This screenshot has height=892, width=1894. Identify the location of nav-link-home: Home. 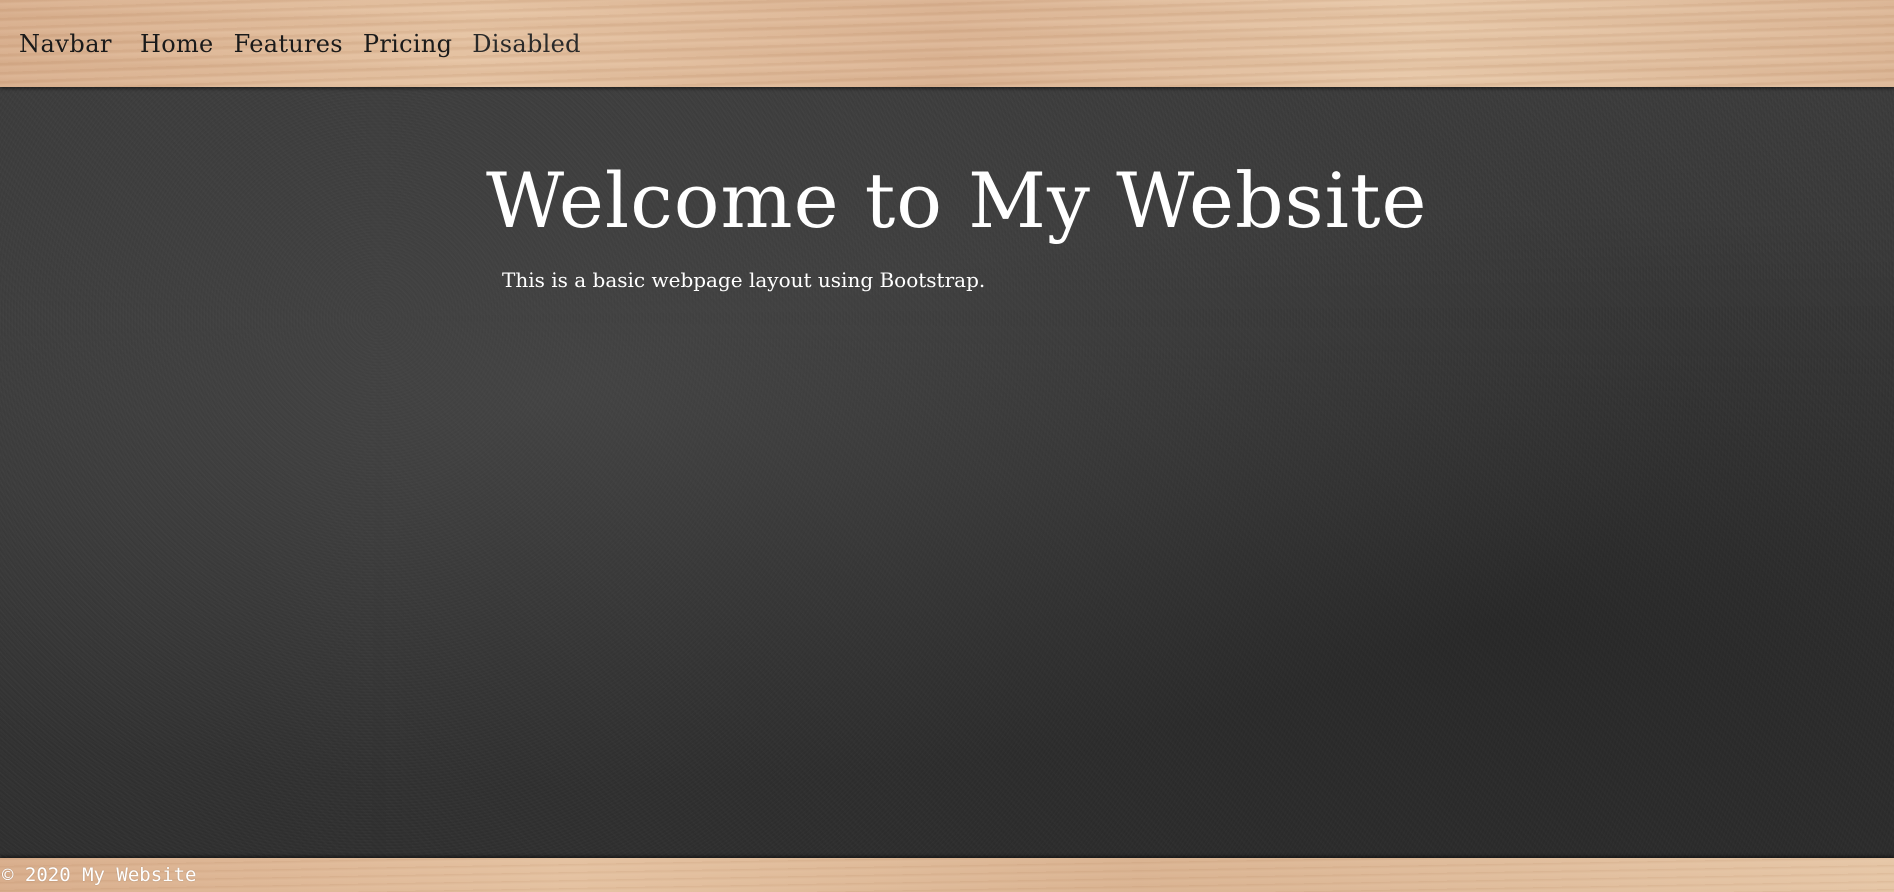
(177, 44).